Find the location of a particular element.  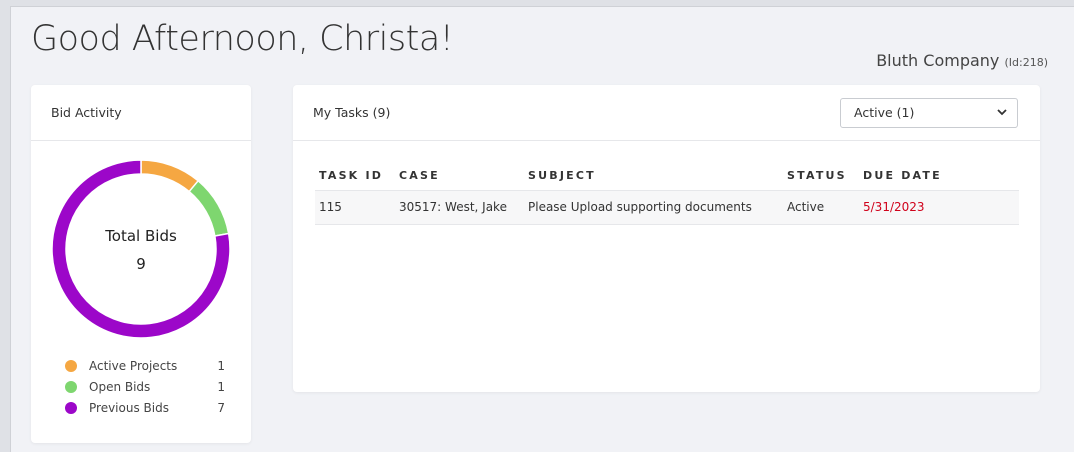

task-status-filter-select: Active (1) is located at coordinates (929, 112).